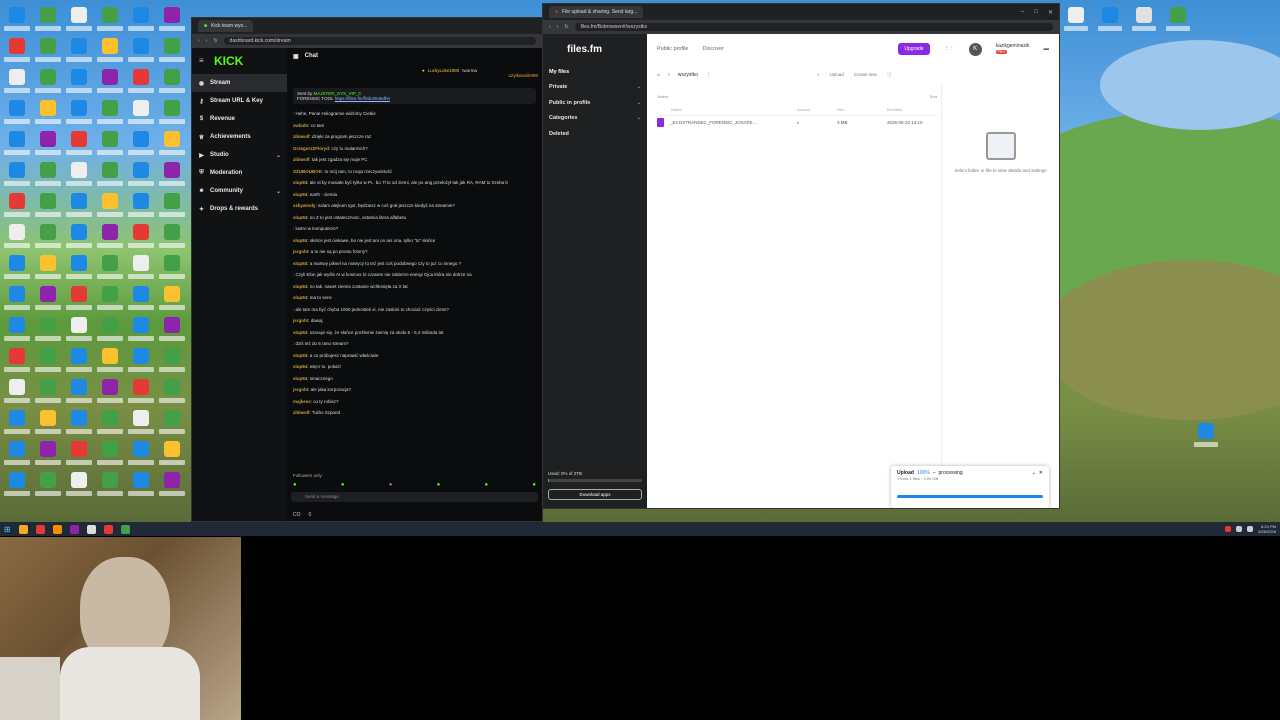  What do you see at coordinates (673, 49) in the screenshot?
I see `public-profile-link: Public profile` at bounding box center [673, 49].